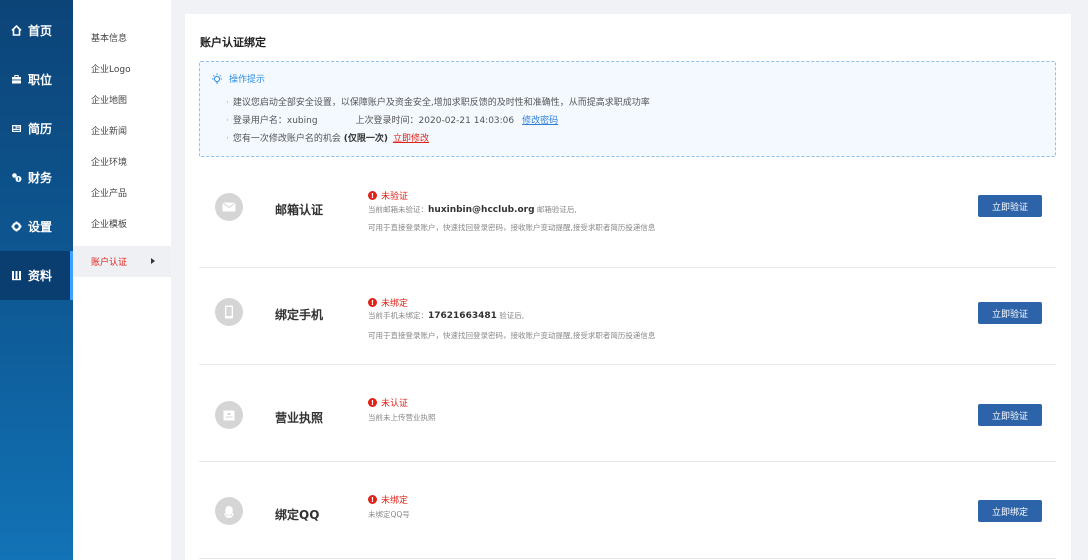 The image size is (1088, 560). What do you see at coordinates (40, 276) in the screenshot?
I see `nav-label-profile: 资料` at bounding box center [40, 276].